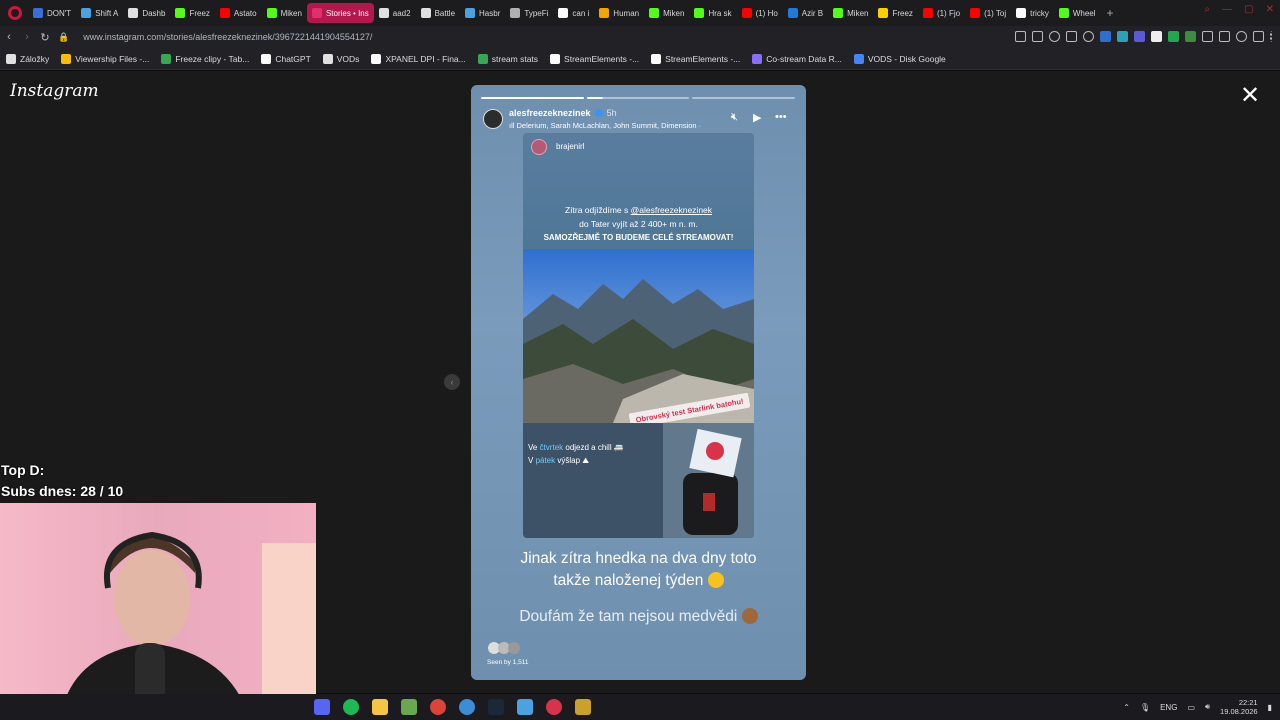  What do you see at coordinates (781, 117) in the screenshot?
I see `more-options-icon: •••` at bounding box center [781, 117].